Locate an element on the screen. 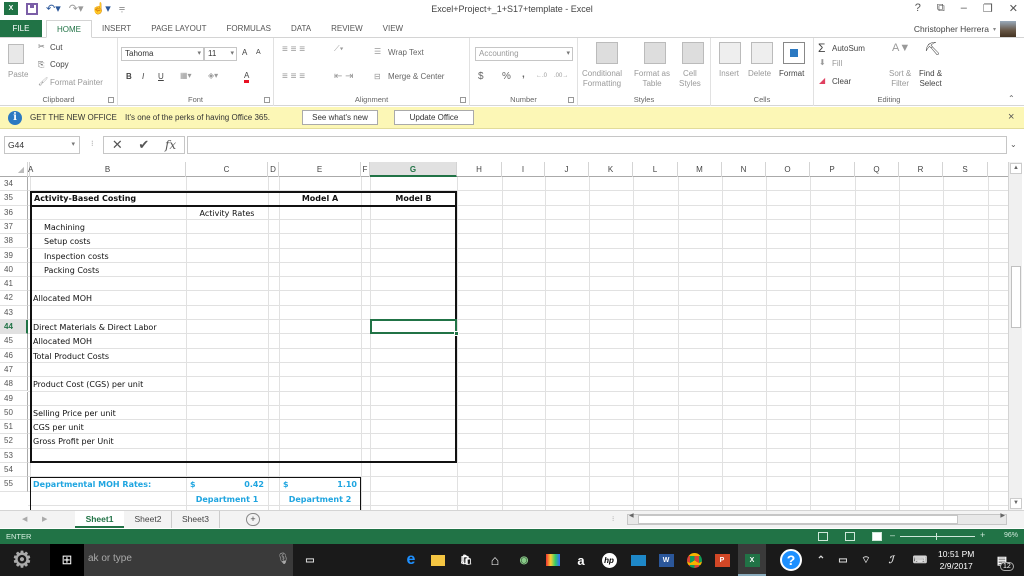  selected-cell-g44 is located at coordinates (413, 327).